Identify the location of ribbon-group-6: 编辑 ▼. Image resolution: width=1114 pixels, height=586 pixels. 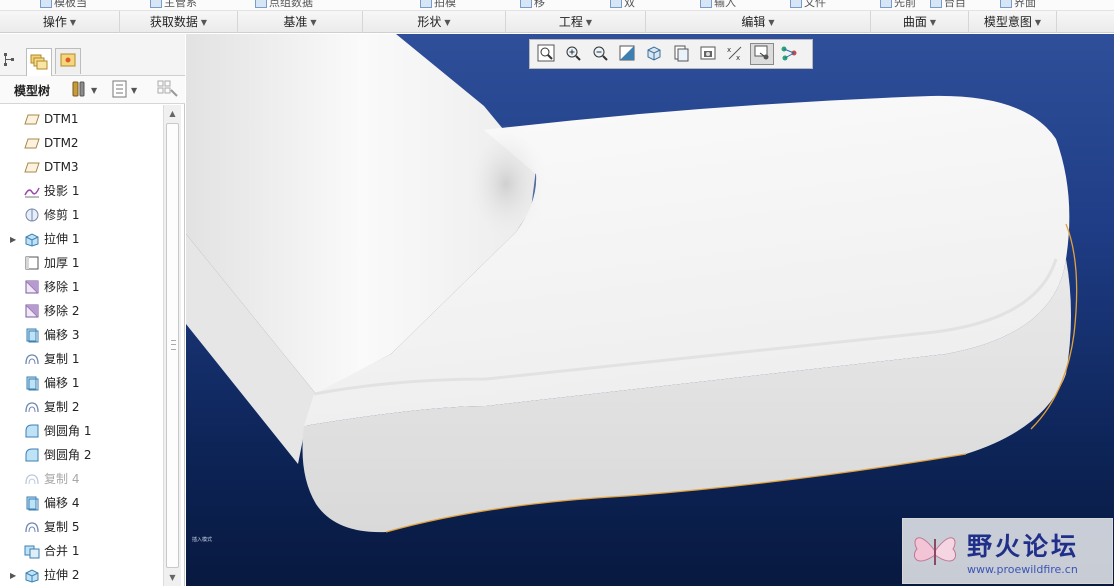
(758, 22).